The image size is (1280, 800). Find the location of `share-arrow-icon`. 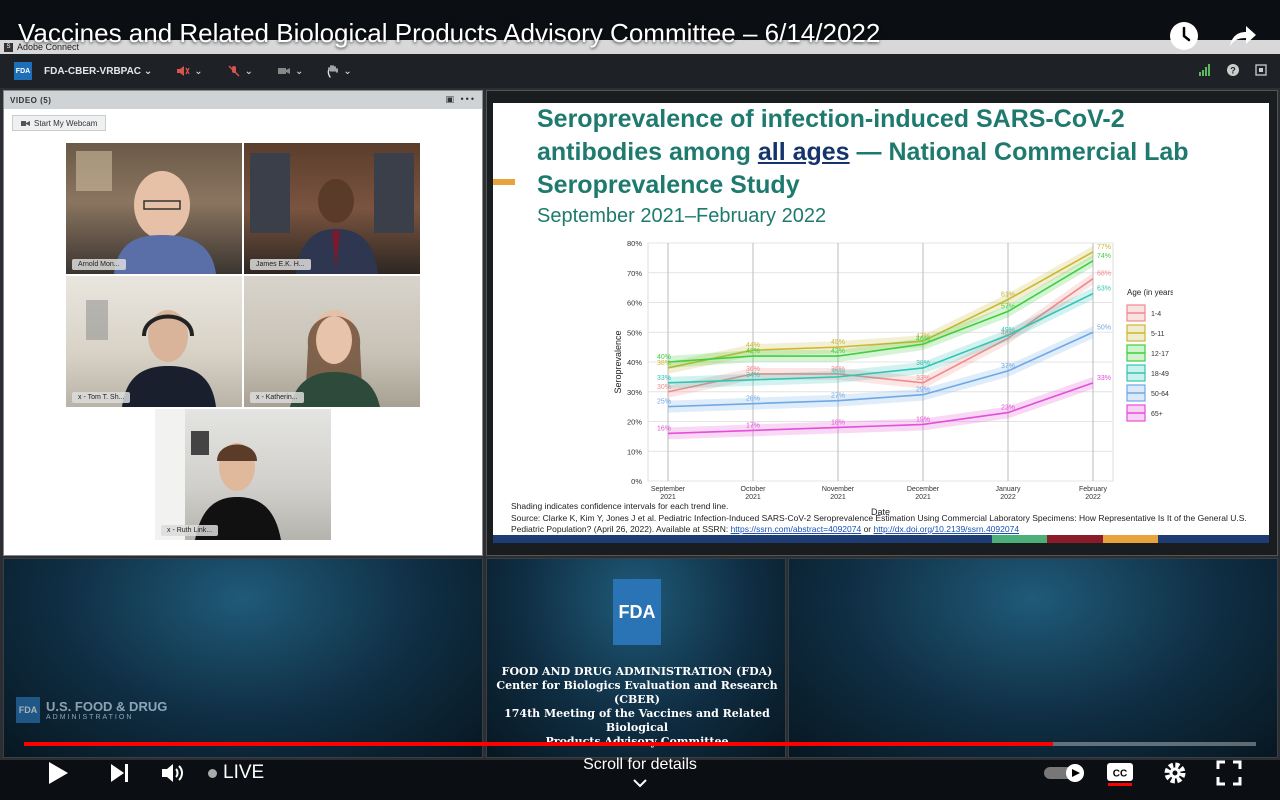

share-arrow-icon is located at coordinates (1242, 36).